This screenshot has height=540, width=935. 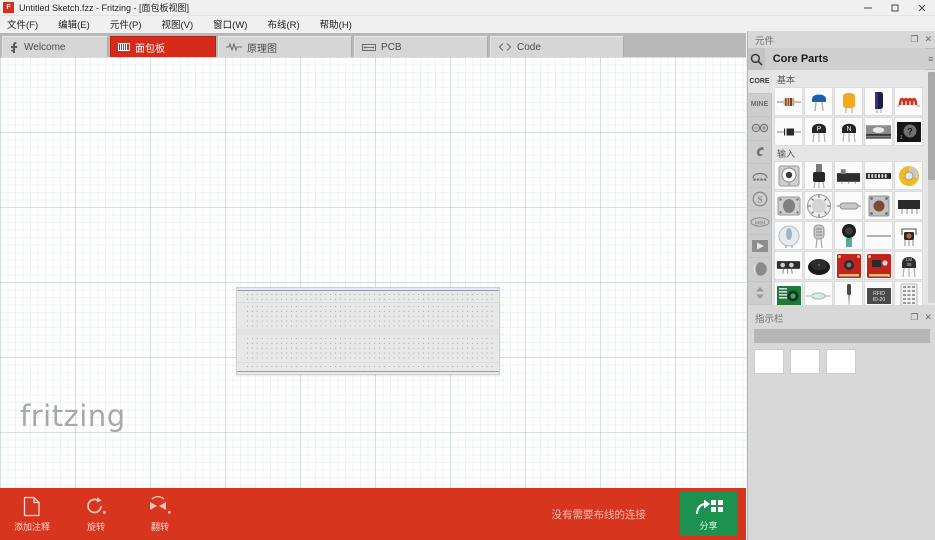 I want to click on part-mystery-part: ? 1, so click(x=908, y=131).